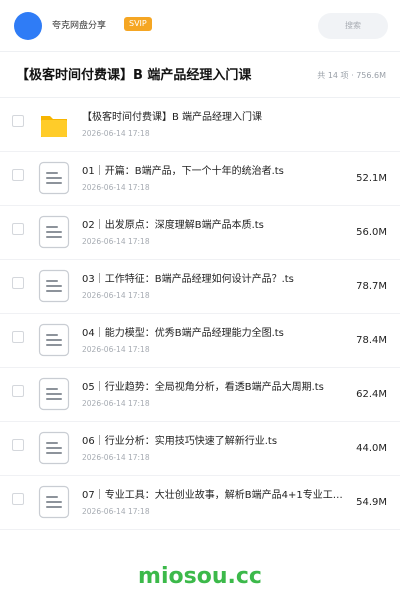 This screenshot has height=600, width=400. Describe the element at coordinates (28, 26) in the screenshot. I see `avatar` at that location.